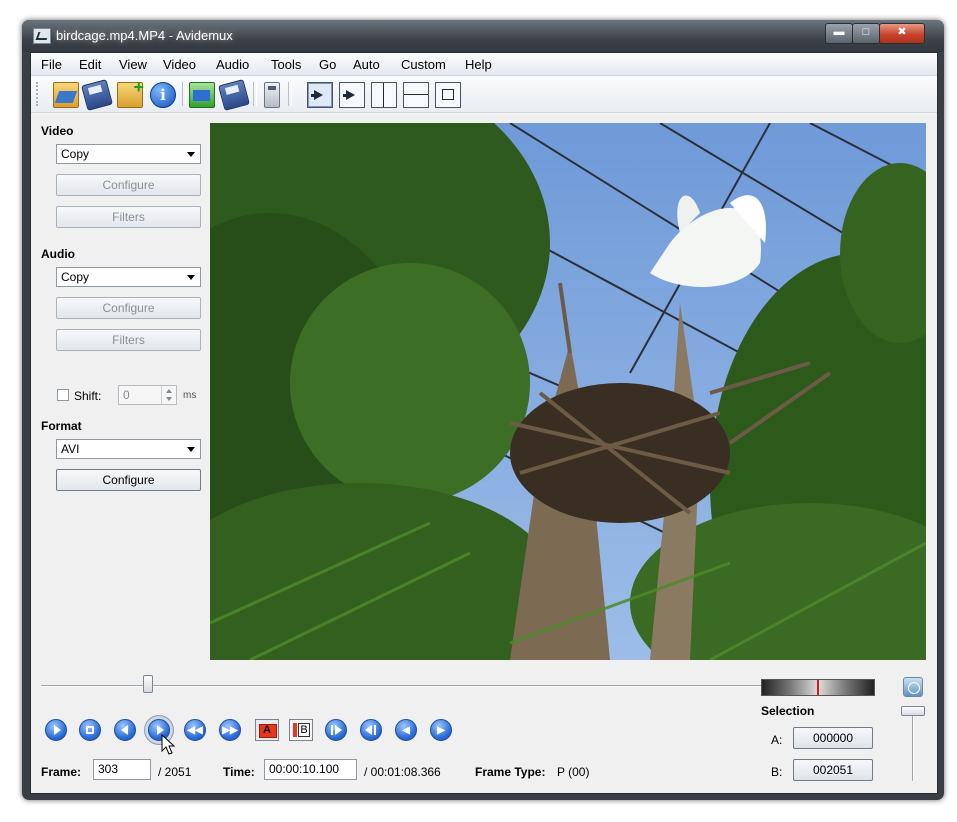  Describe the element at coordinates (777, 740) in the screenshot. I see `selection-a-label: A:` at that location.